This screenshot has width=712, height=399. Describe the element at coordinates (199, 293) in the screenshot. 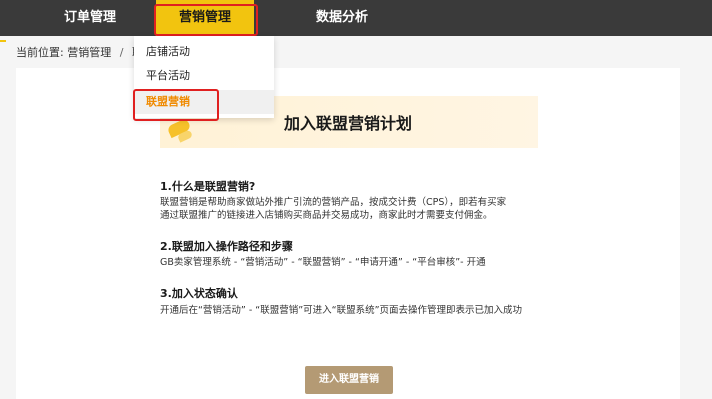

I see `section-3-heading: 3.加入状态确认` at that location.